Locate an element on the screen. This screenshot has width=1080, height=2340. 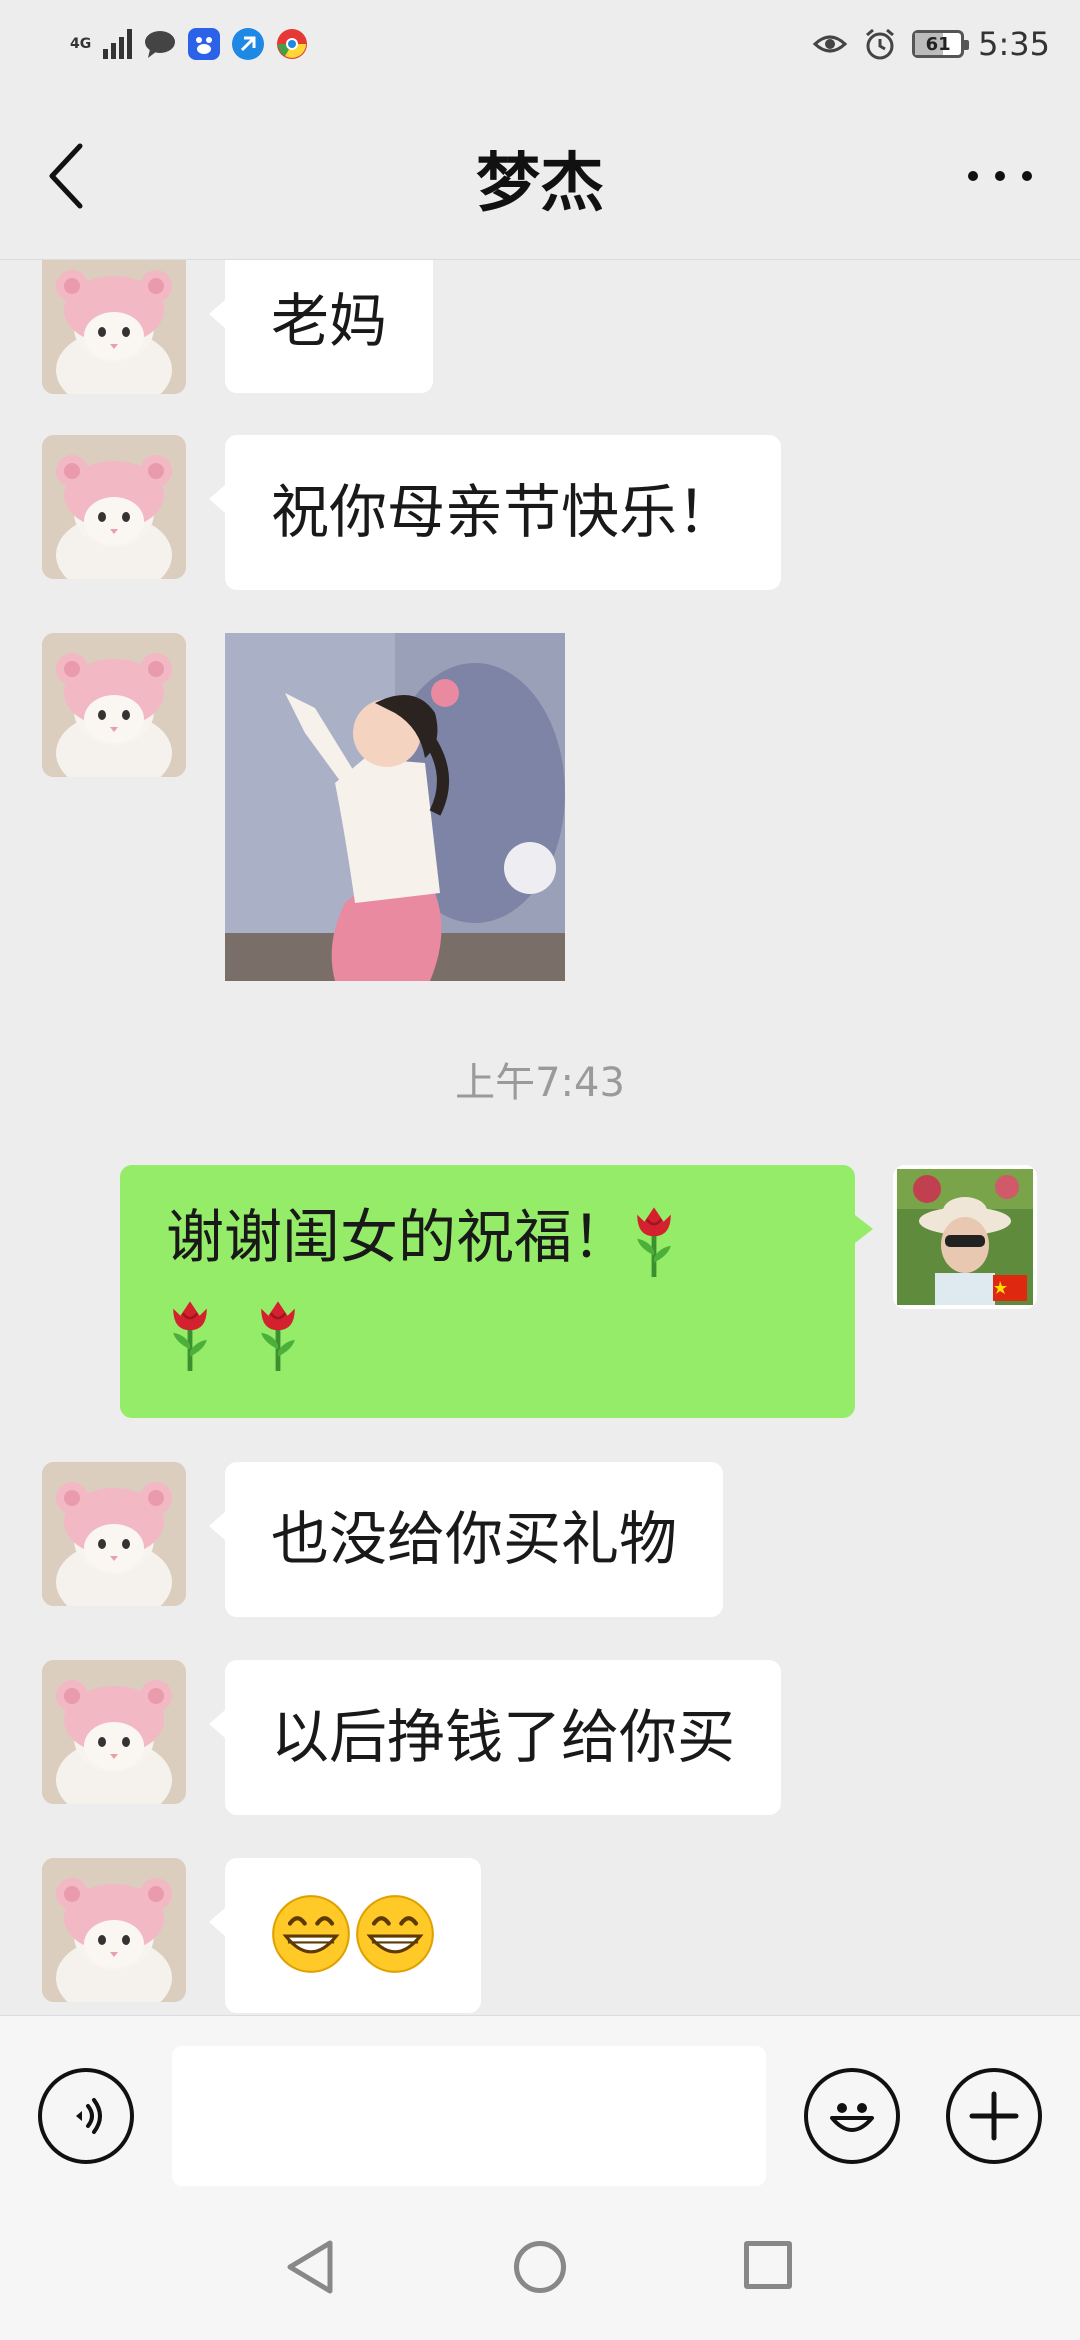
status-right-icons: 61 5:35 is located at coordinates (931, 44).